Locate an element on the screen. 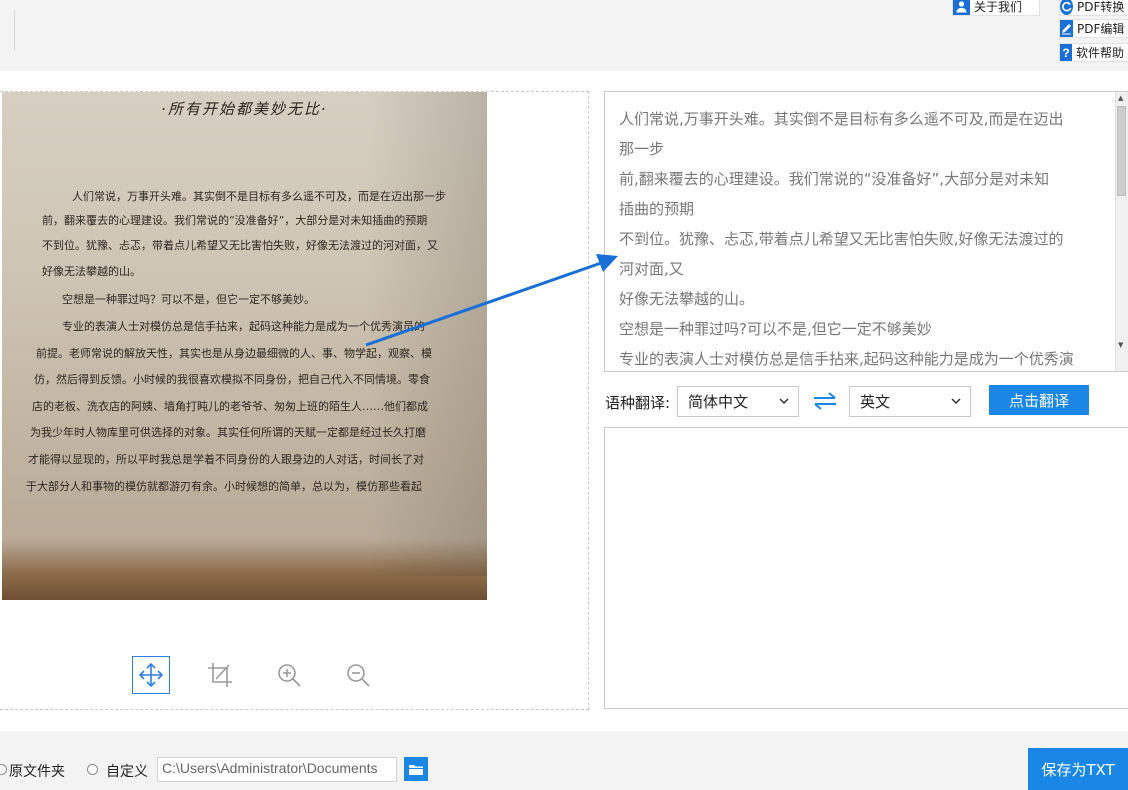 Image resolution: width=1128 pixels, height=790 pixels. move-icon is located at coordinates (151, 675).